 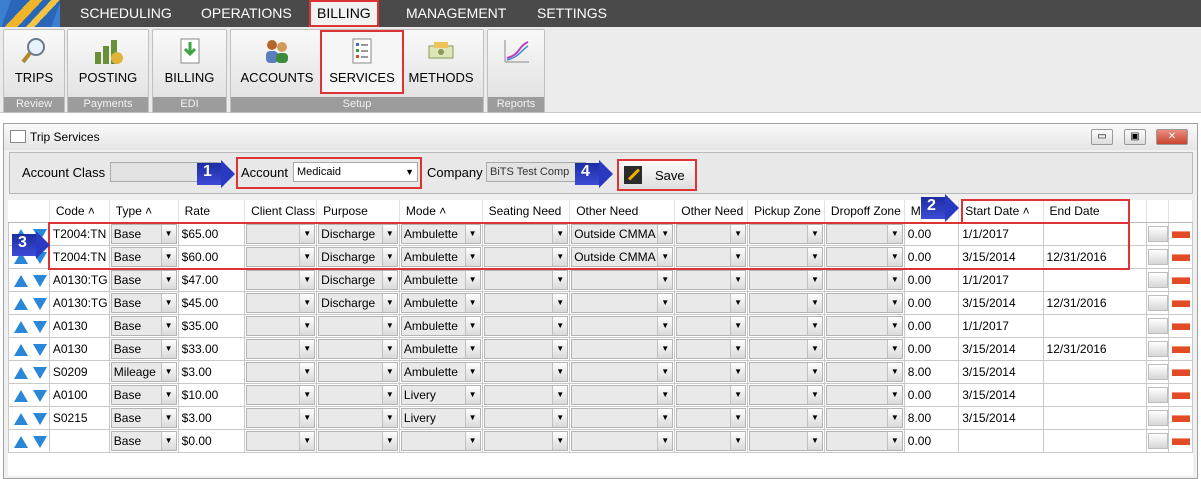 I want to click on cell-code, so click(x=79, y=441).